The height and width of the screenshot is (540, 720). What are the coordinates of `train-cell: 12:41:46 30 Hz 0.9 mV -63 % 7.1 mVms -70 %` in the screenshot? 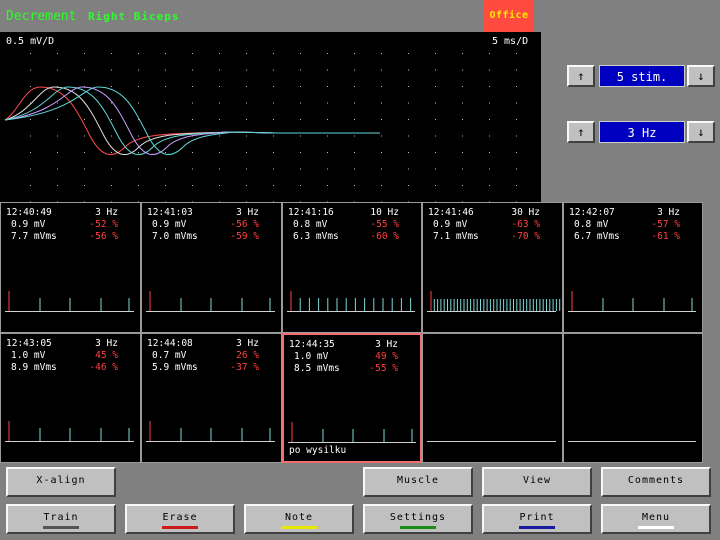 It's located at (492, 267).